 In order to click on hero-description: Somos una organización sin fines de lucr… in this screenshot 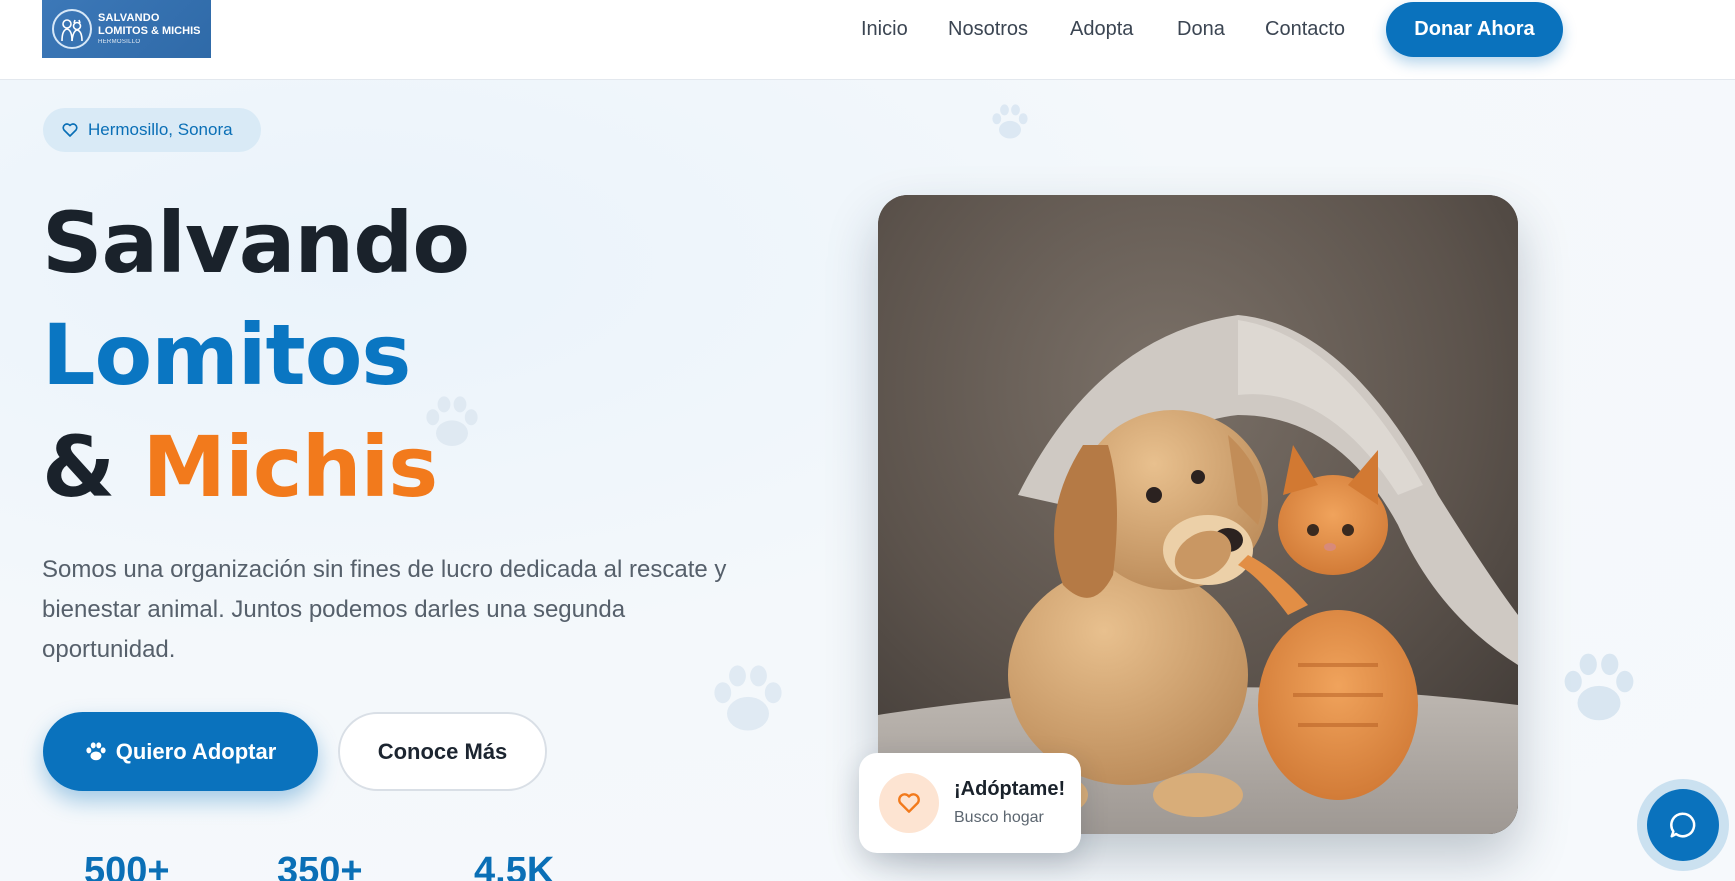, I will do `click(384, 609)`.